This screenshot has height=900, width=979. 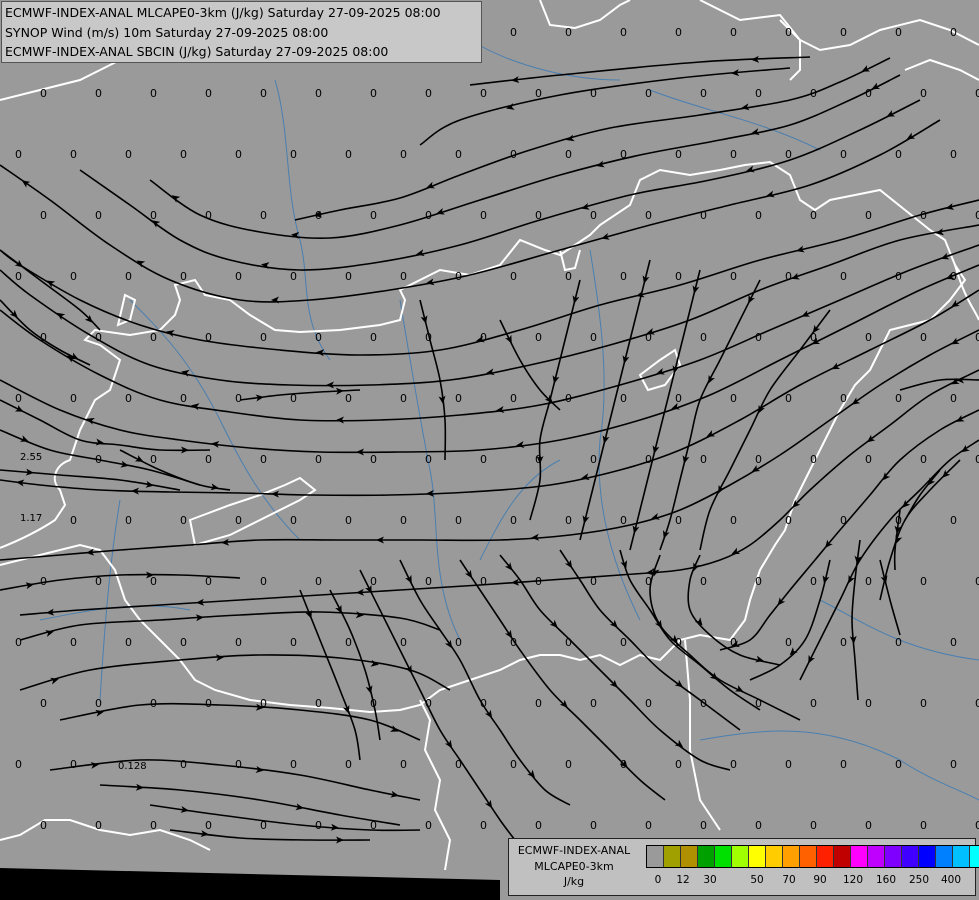 What do you see at coordinates (683, 880) in the screenshot?
I see `legend-tick-label: 12` at bounding box center [683, 880].